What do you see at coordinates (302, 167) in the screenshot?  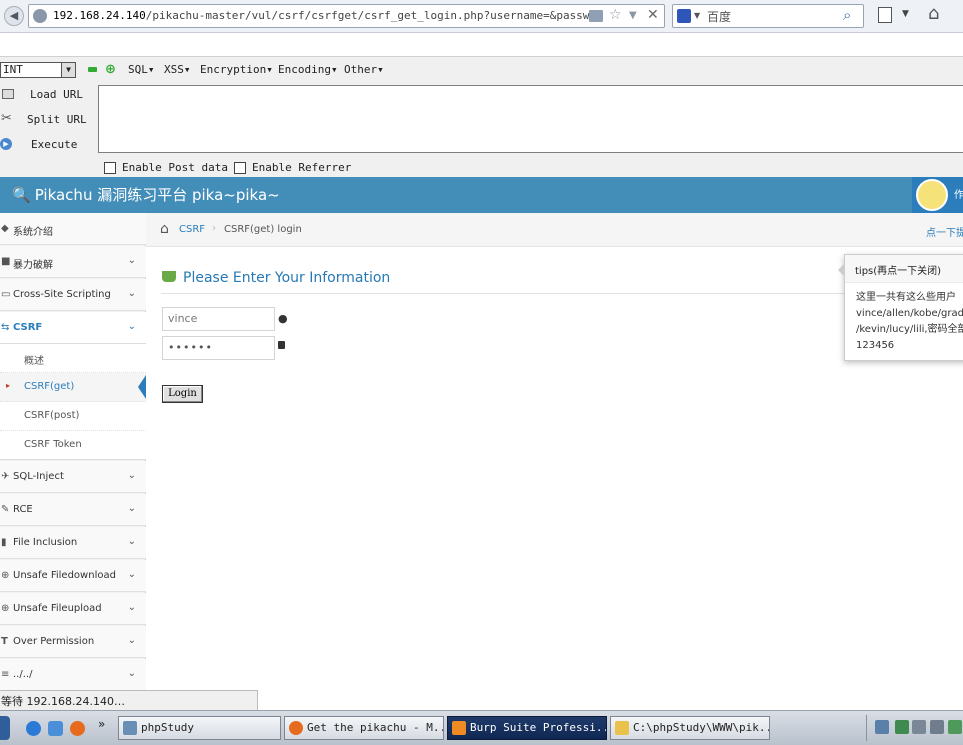 I see `referrer-label: Enable Referrer` at bounding box center [302, 167].